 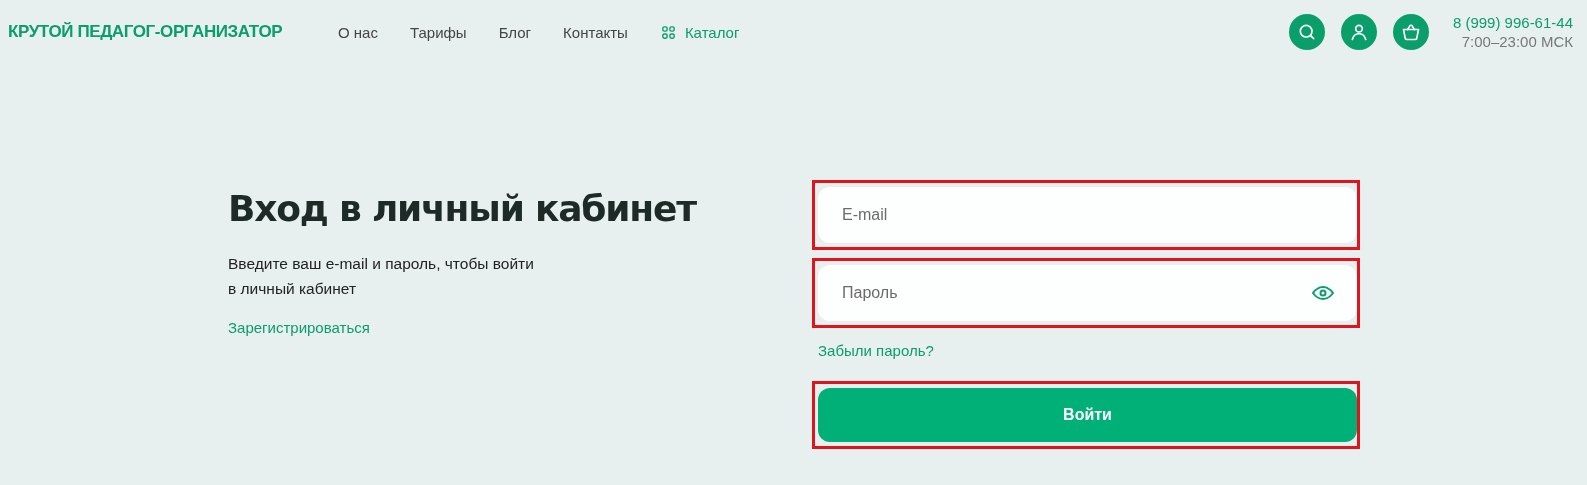 What do you see at coordinates (1306, 32) in the screenshot?
I see `search-button` at bounding box center [1306, 32].